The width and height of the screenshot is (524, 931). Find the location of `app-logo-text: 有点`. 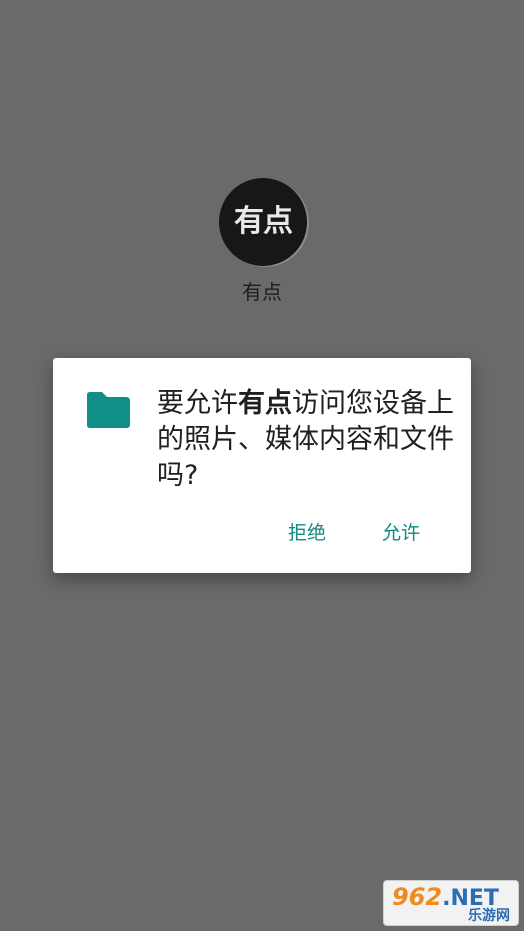

app-logo-text: 有点 is located at coordinates (263, 221).